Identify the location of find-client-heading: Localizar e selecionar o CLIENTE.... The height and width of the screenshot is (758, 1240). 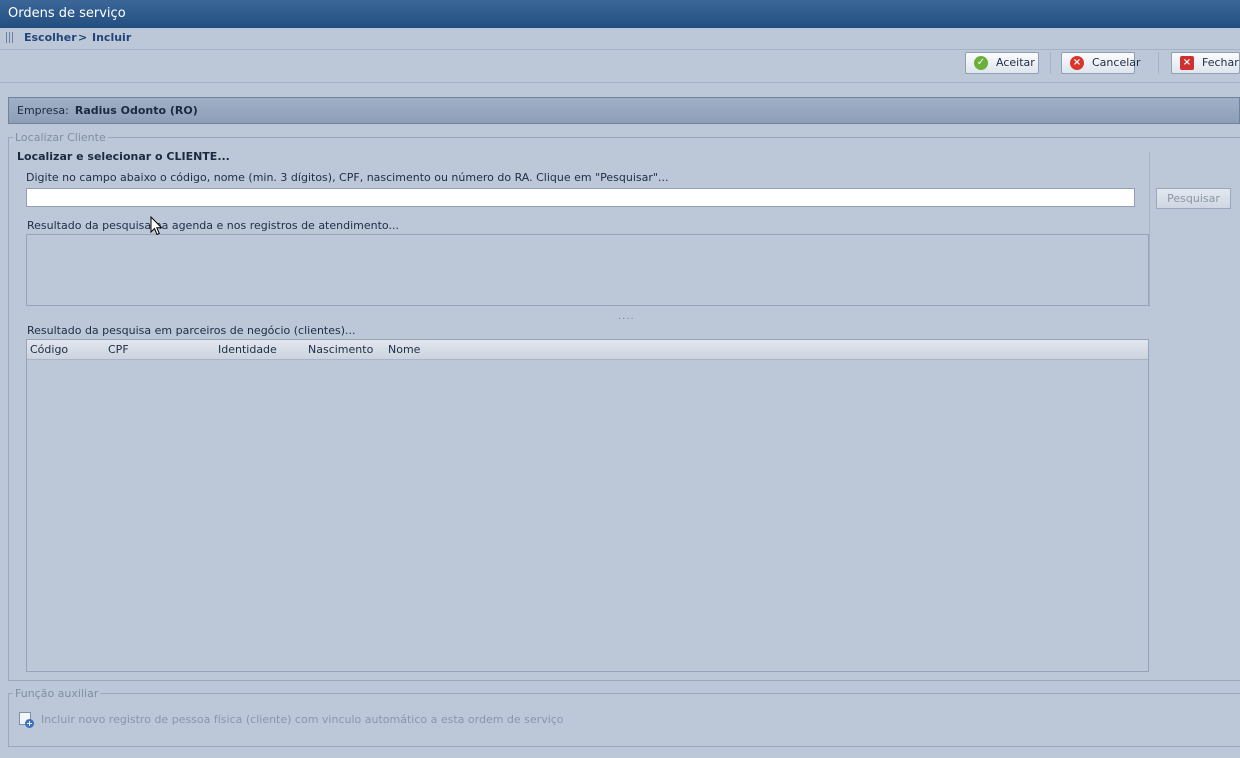
(123, 156).